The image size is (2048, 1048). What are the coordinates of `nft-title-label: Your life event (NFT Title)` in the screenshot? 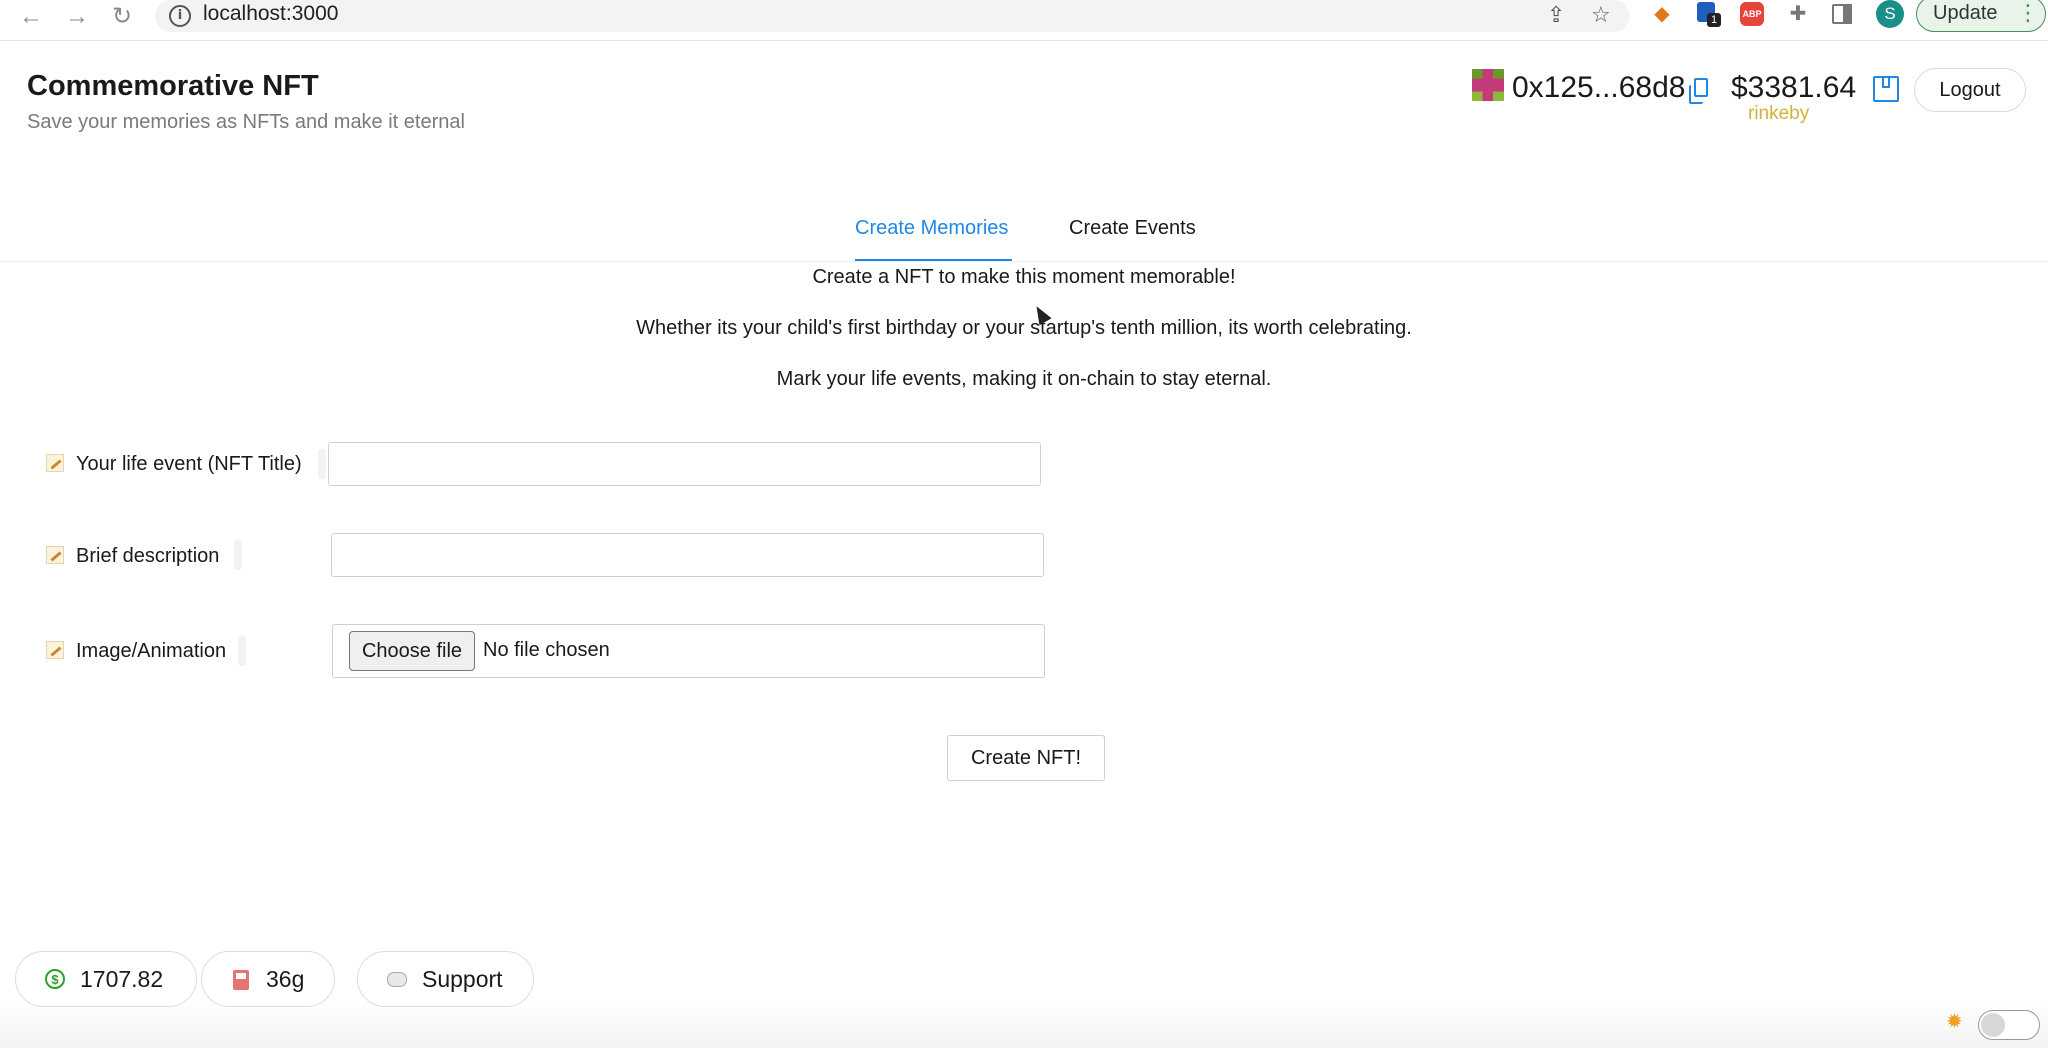 It's located at (174, 464).